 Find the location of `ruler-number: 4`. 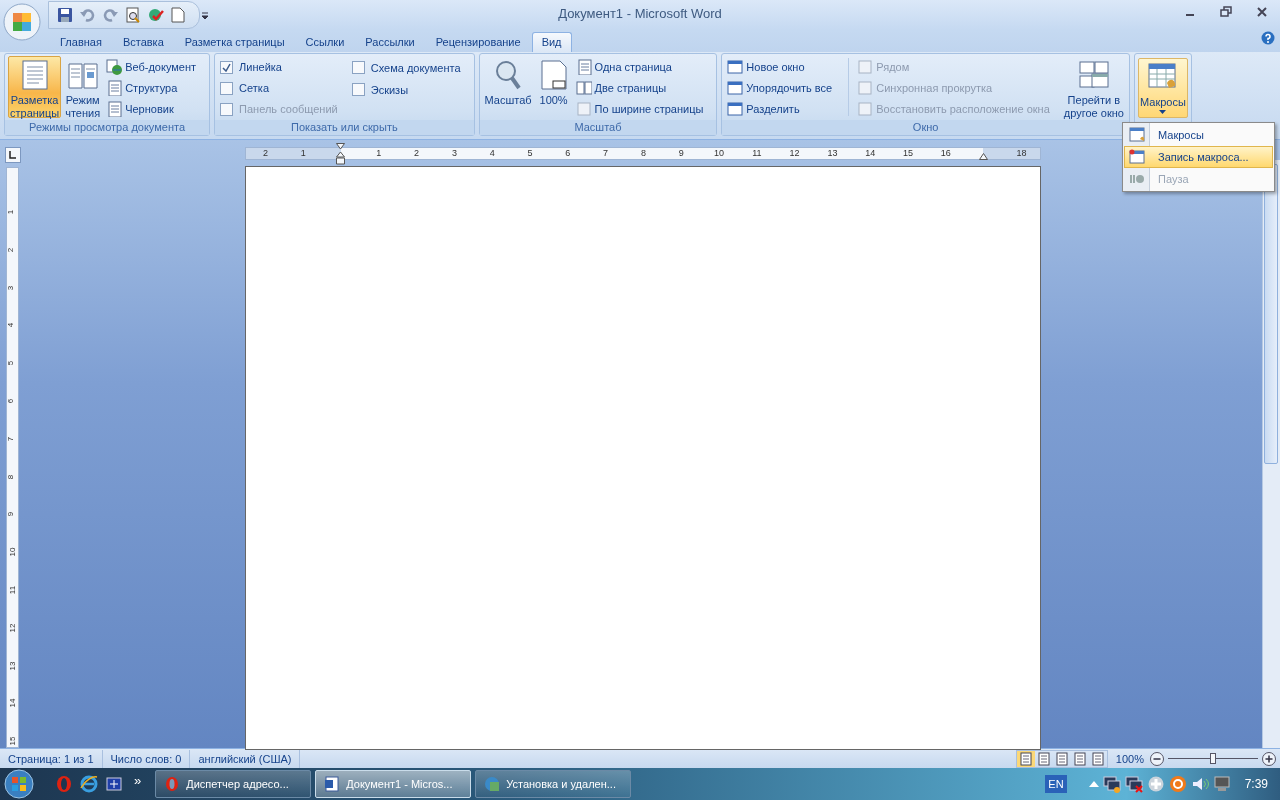

ruler-number: 4 is located at coordinates (492, 153).